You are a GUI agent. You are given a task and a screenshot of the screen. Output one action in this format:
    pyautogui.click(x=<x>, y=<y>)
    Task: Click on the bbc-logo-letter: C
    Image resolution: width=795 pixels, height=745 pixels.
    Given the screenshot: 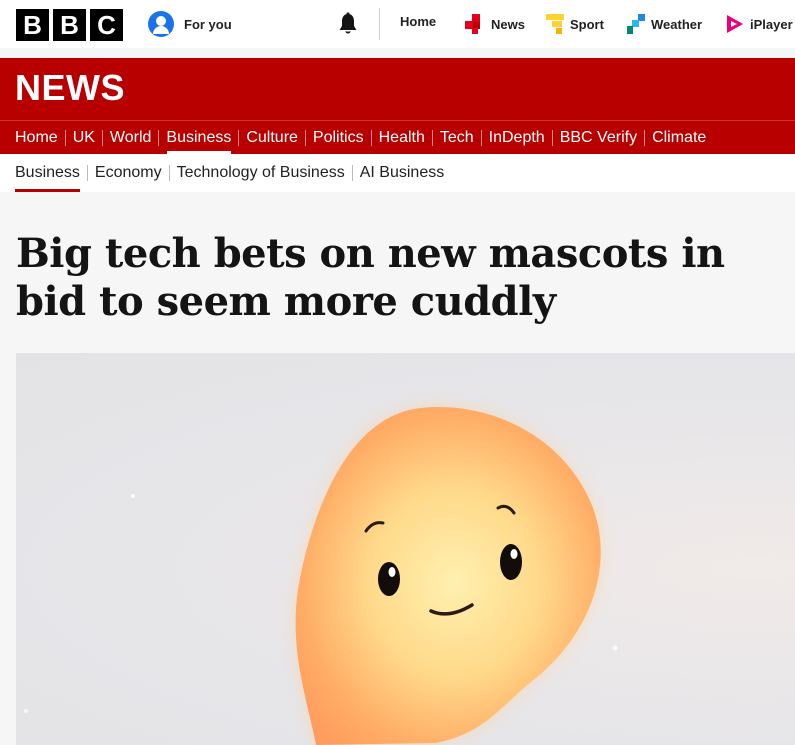 What is the action you would take?
    pyautogui.click(x=106, y=25)
    